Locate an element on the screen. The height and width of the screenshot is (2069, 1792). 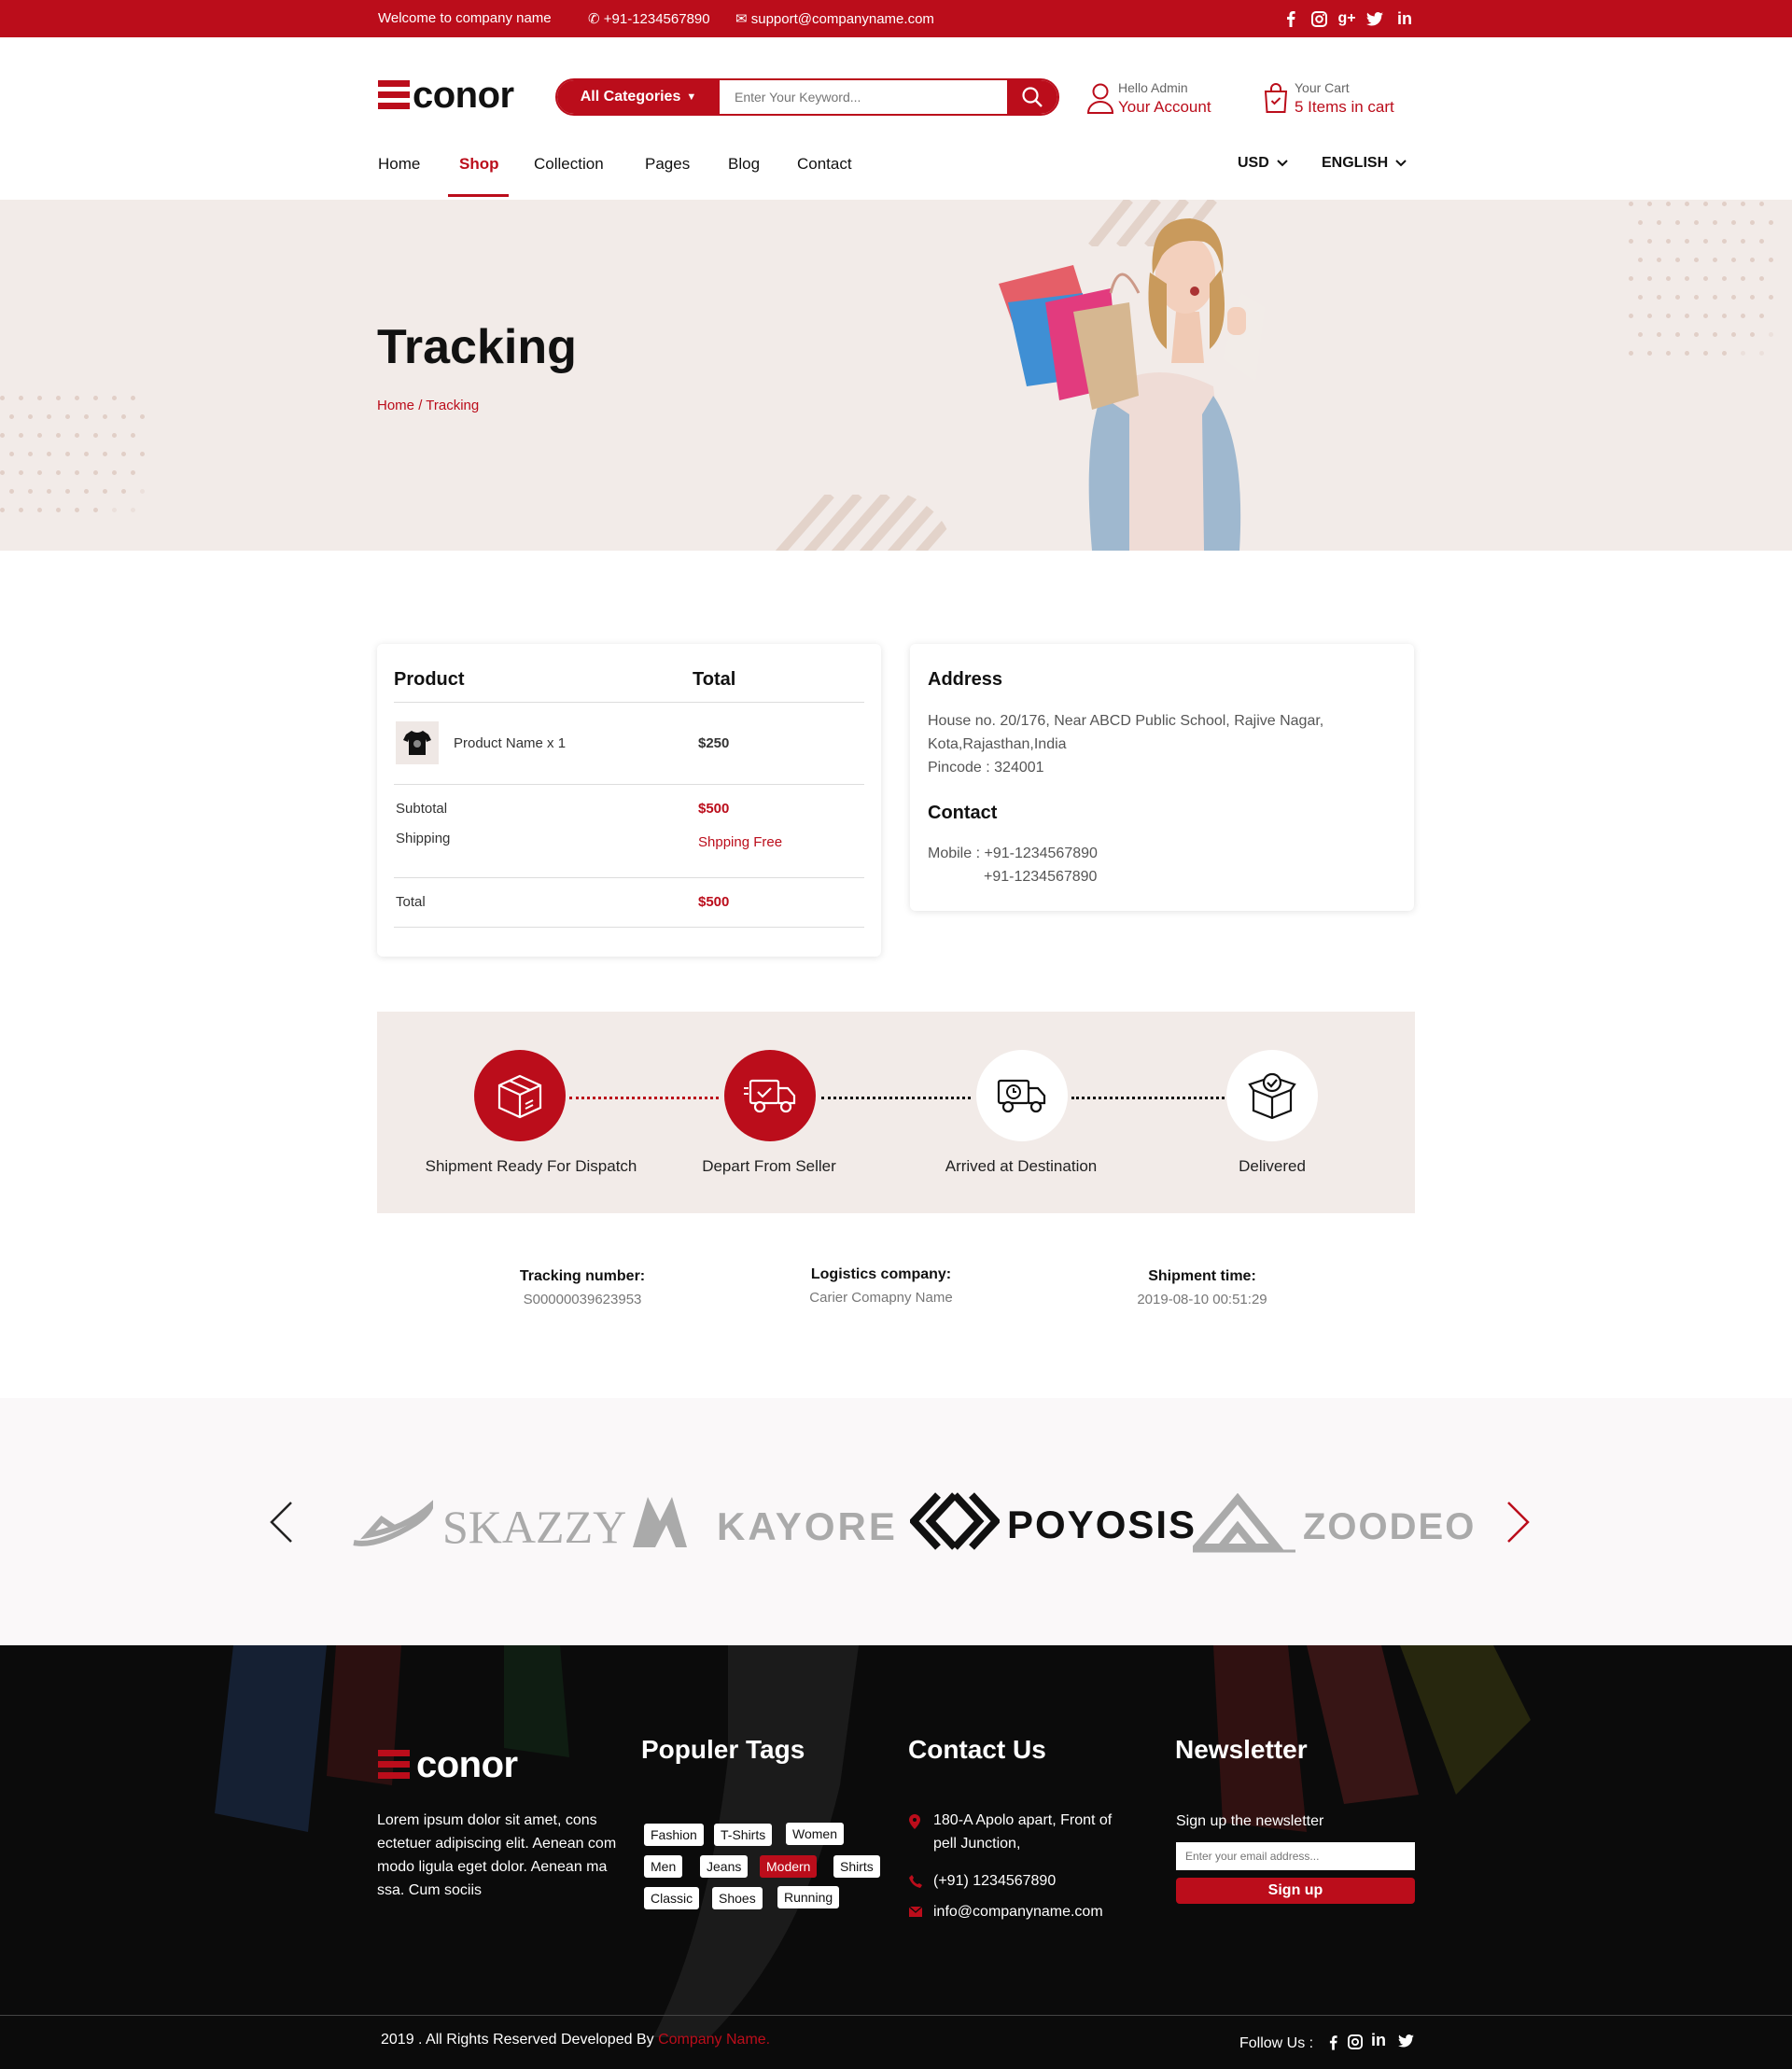
tag-modern: Modern is located at coordinates (789, 1866).